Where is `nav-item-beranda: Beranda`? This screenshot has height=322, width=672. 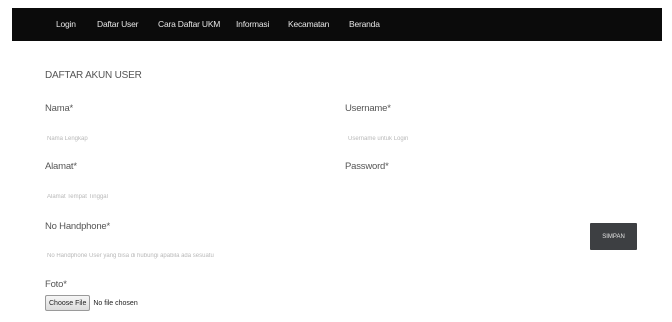 nav-item-beranda: Beranda is located at coordinates (364, 24).